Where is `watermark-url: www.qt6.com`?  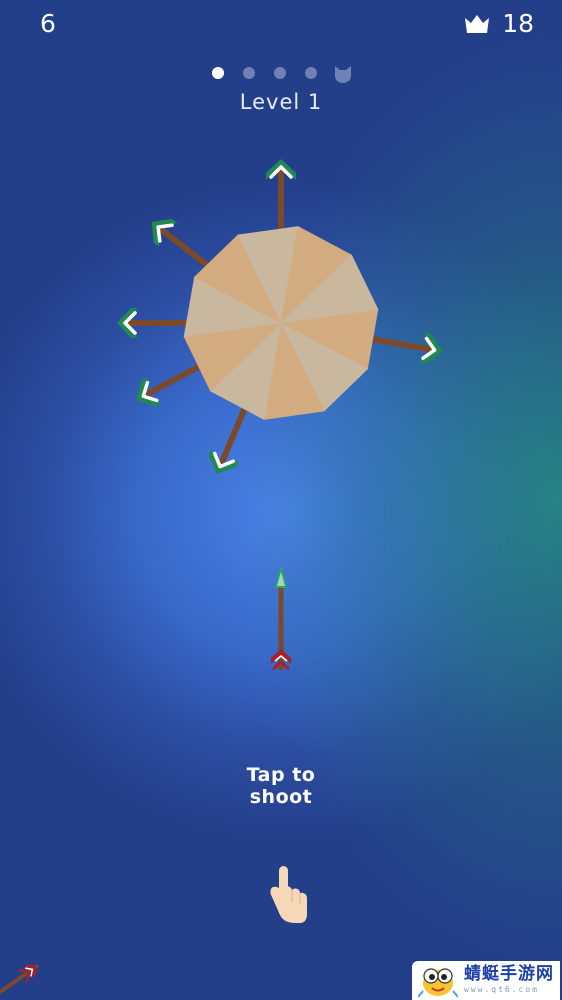
watermark-url: www.qt6.com is located at coordinates (501, 989).